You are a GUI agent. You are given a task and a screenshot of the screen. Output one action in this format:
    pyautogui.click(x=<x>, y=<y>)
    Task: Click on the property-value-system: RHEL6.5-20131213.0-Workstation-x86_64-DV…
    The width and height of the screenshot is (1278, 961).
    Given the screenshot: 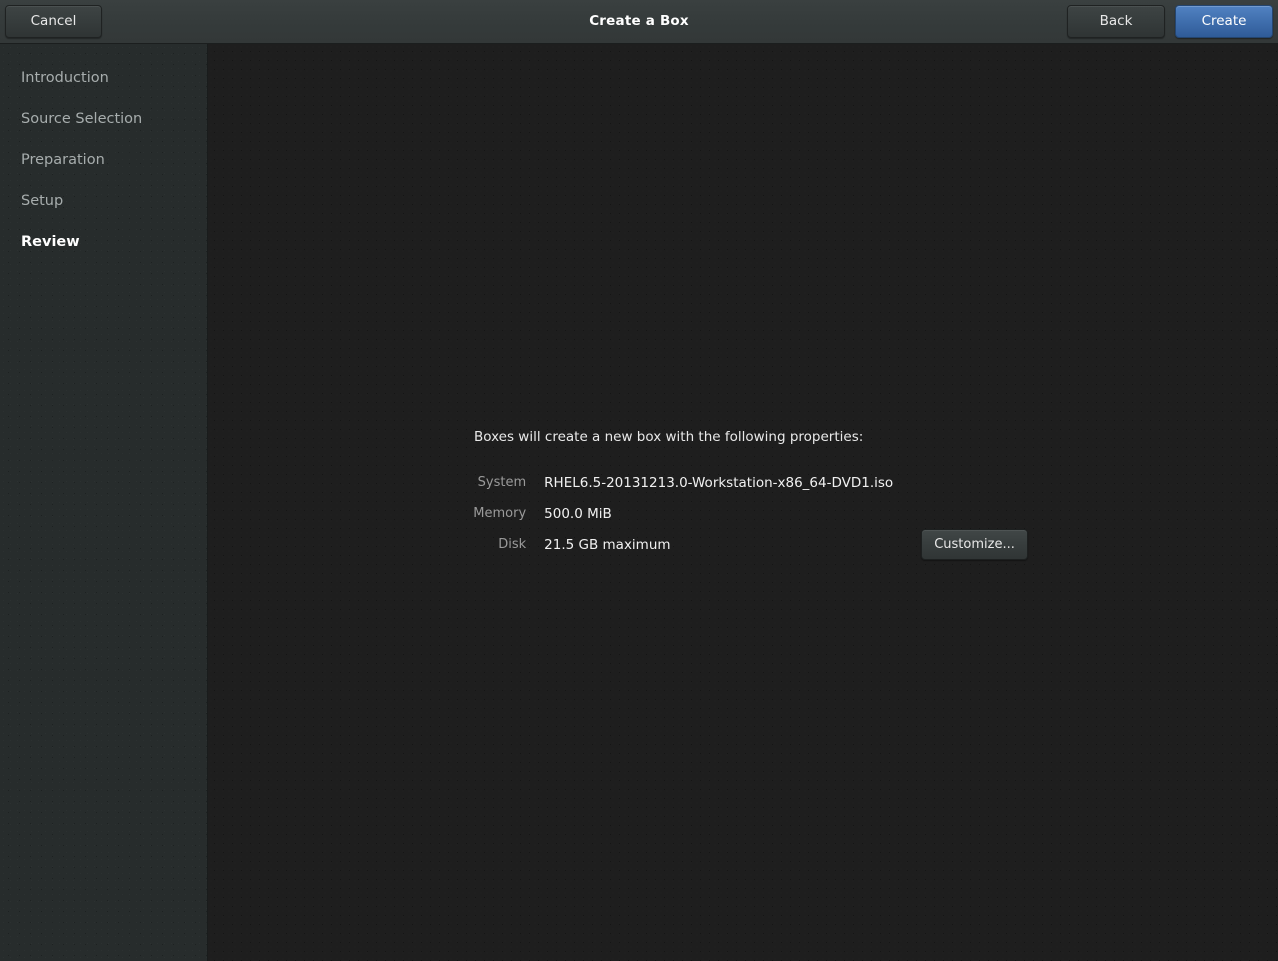 What is the action you would take?
    pyautogui.click(x=719, y=482)
    